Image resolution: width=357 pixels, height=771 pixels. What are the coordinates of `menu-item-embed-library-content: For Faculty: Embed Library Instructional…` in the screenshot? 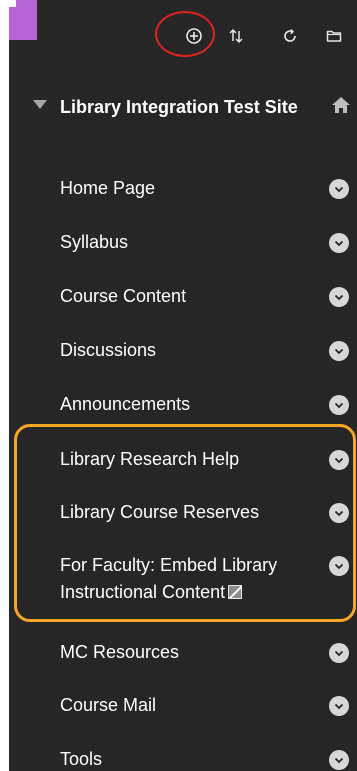 It's located at (183, 581).